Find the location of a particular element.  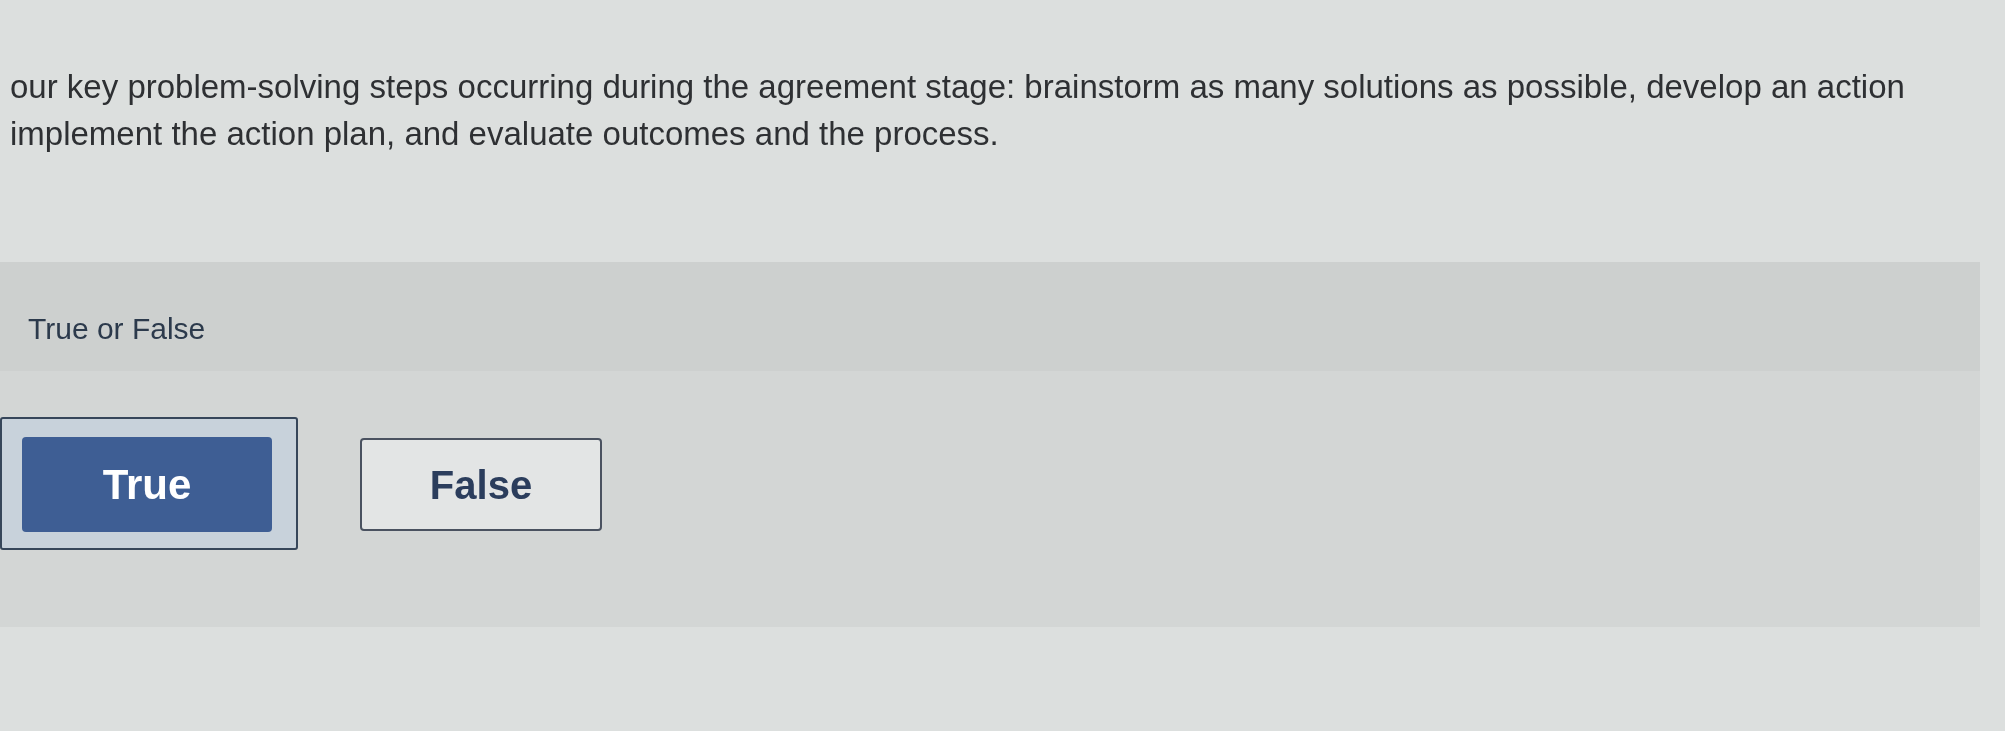

statement-line: implement the action plan, and evaluate outcomes and the process. is located at coordinates (504, 134).